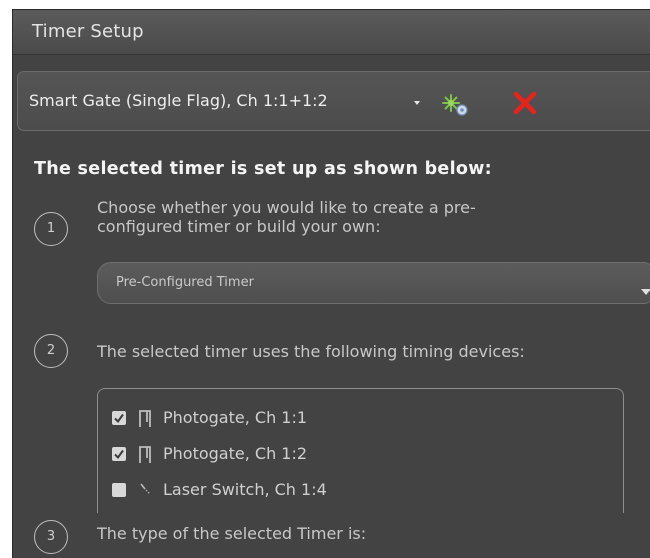 This screenshot has width=650, height=558. What do you see at coordinates (312, 418) in the screenshot?
I see `device-row: Photogate, Ch 1:1` at bounding box center [312, 418].